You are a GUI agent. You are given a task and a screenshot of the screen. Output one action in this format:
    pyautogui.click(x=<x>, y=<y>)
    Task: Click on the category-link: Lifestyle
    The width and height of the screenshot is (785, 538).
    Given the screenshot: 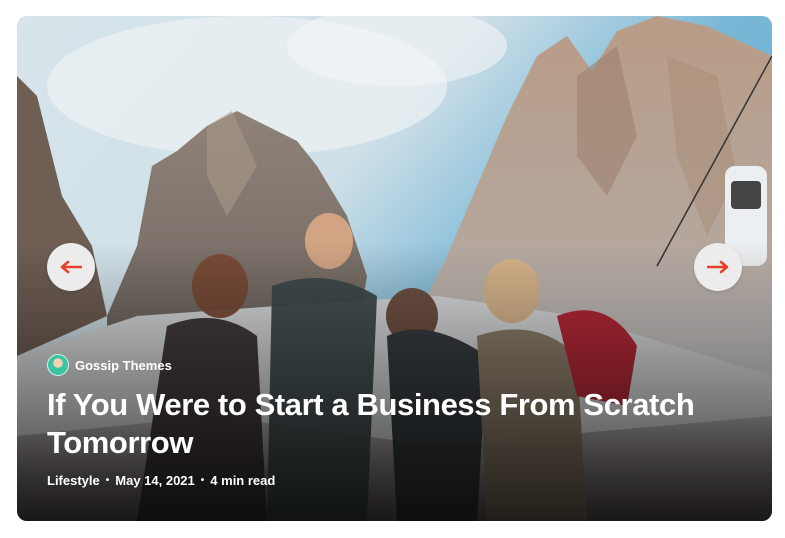 What is the action you would take?
    pyautogui.click(x=73, y=480)
    